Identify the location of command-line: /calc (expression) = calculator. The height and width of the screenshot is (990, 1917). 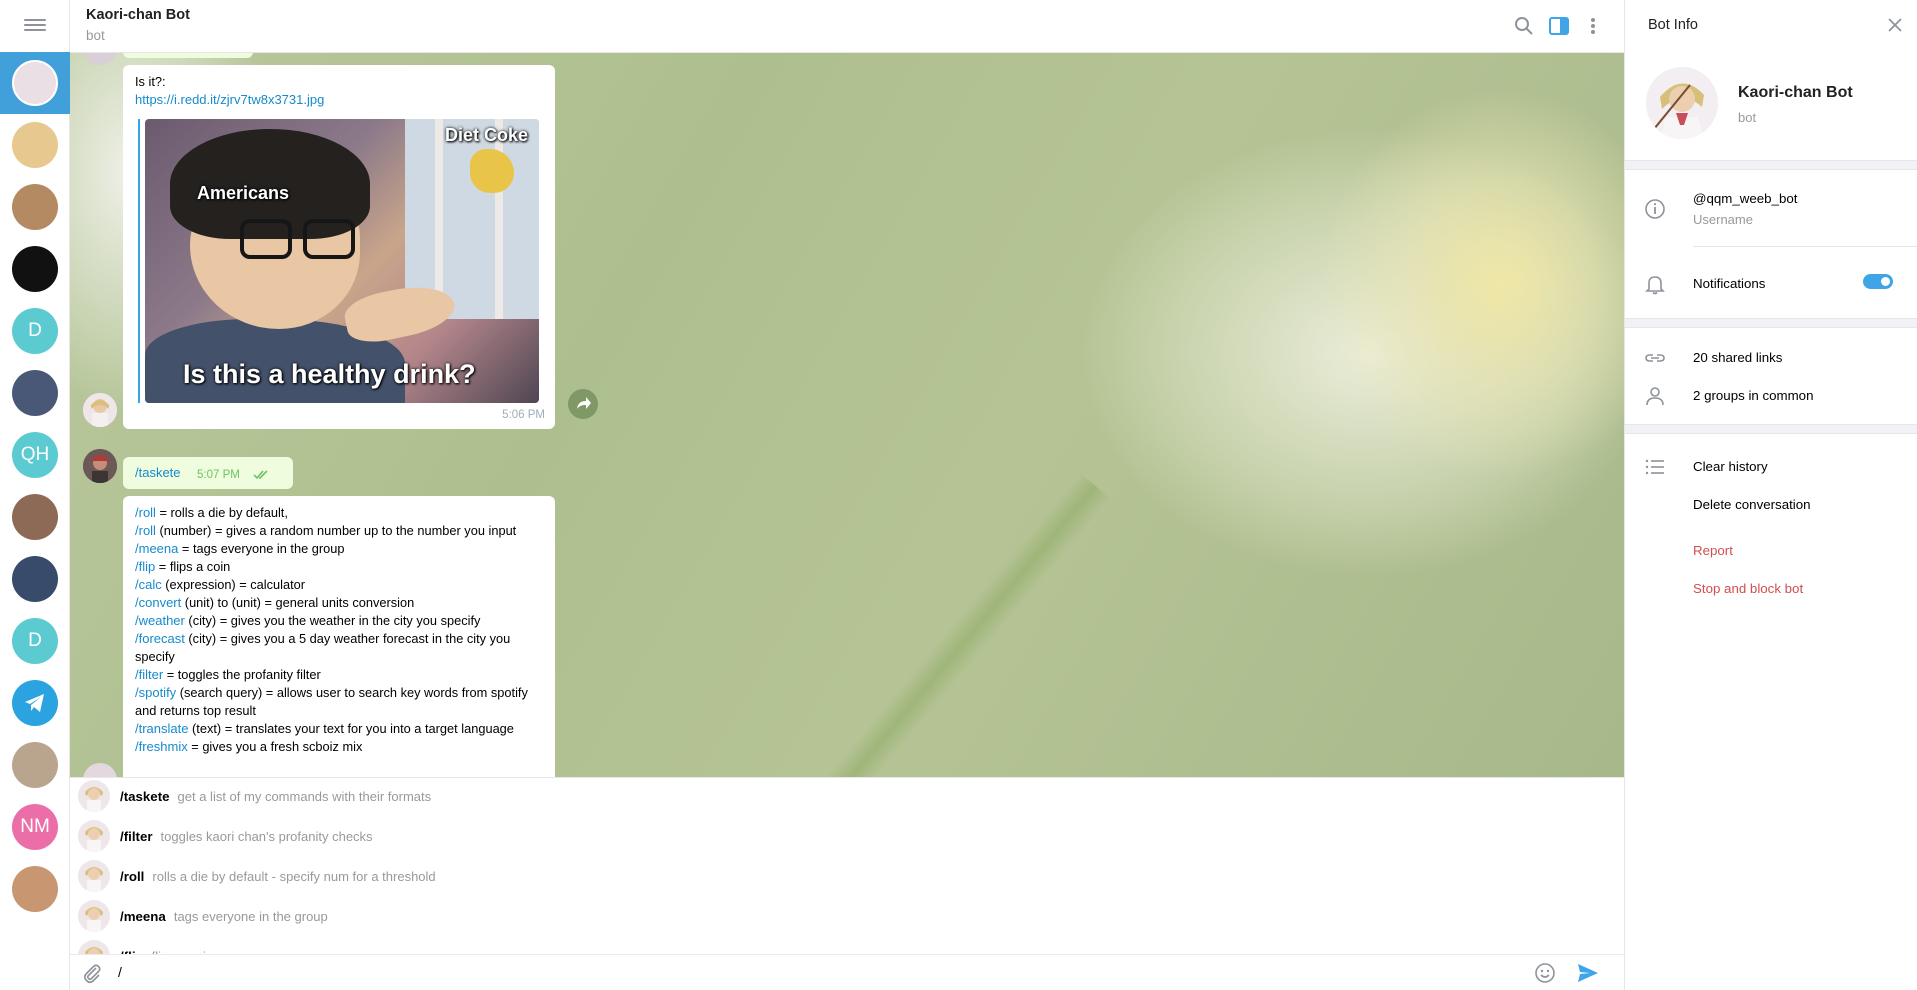
(341, 585).